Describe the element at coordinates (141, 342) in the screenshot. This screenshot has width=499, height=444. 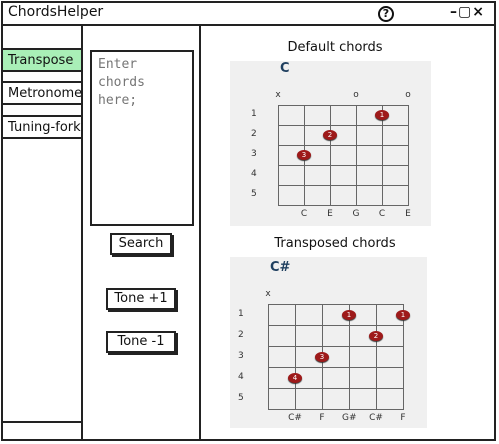
I see `tone-down-button: Tone -1` at that location.